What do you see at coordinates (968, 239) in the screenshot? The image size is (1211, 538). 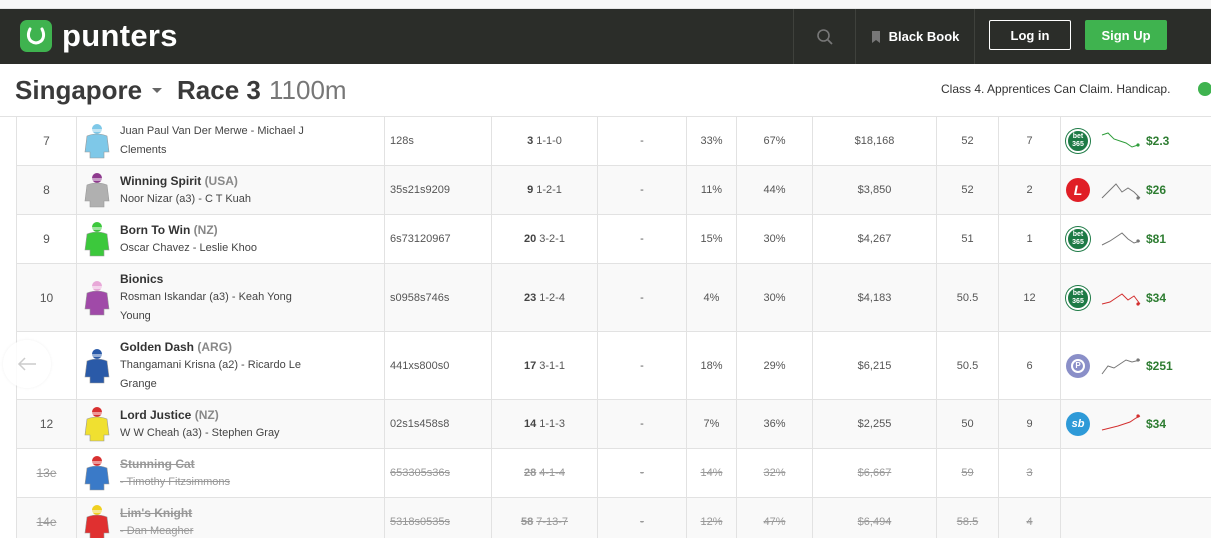 I see `weight: 51` at bounding box center [968, 239].